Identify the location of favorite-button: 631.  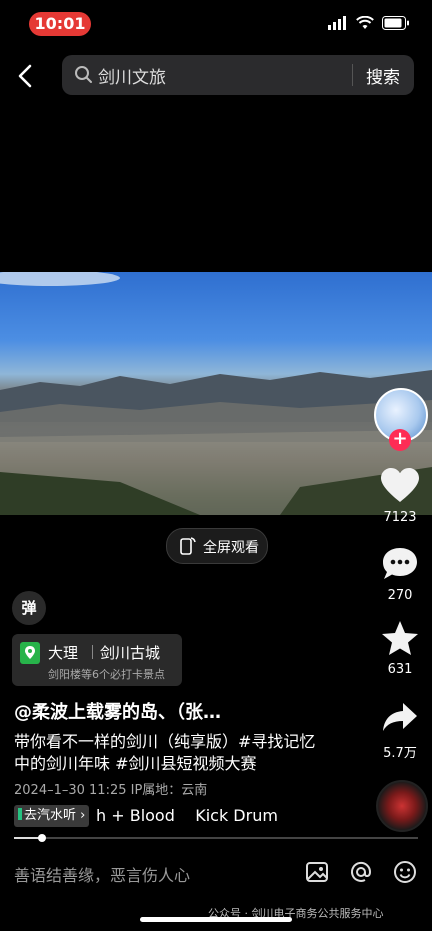
(400, 648).